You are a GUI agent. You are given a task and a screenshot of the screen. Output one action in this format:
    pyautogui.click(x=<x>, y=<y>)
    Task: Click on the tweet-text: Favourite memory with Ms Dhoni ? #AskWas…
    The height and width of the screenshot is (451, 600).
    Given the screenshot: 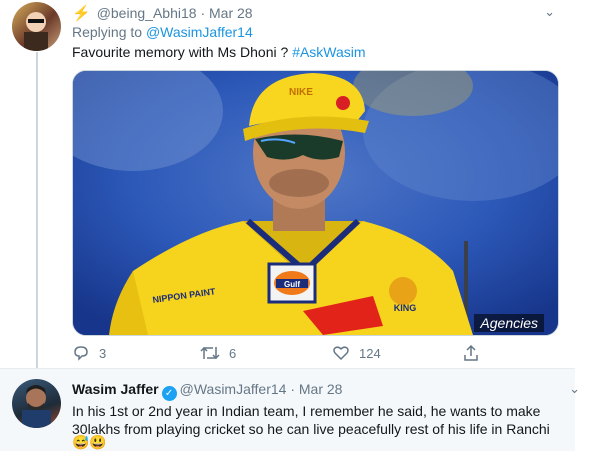 What is the action you would take?
    pyautogui.click(x=219, y=52)
    